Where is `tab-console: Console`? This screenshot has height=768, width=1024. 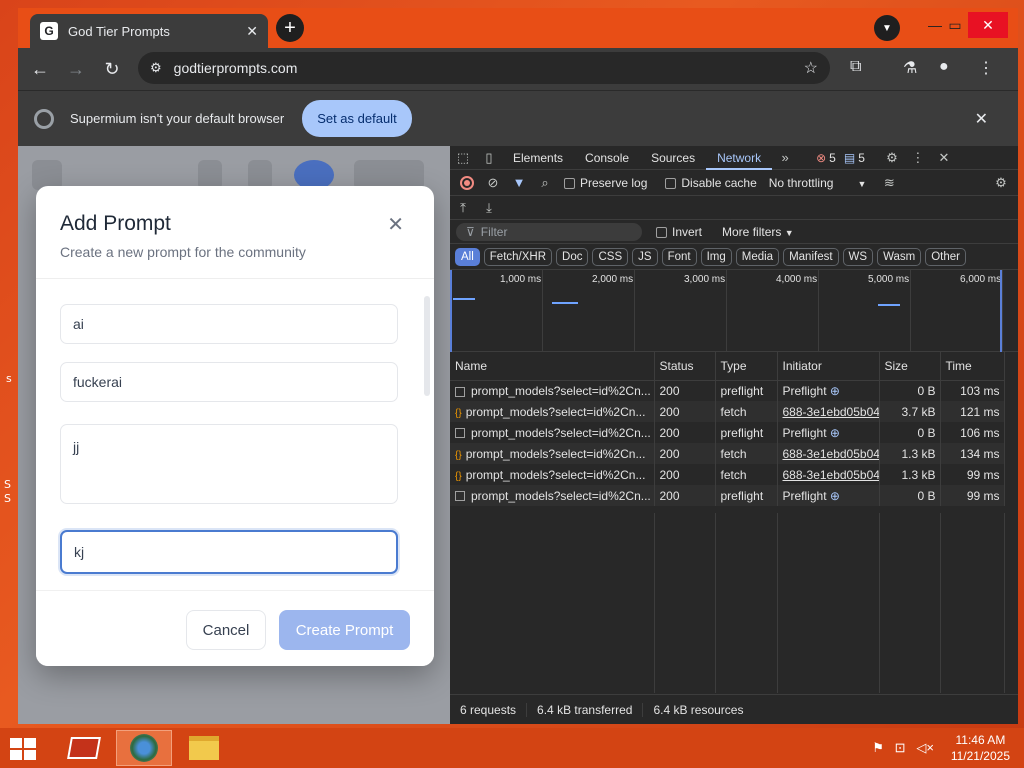 tab-console: Console is located at coordinates (607, 158).